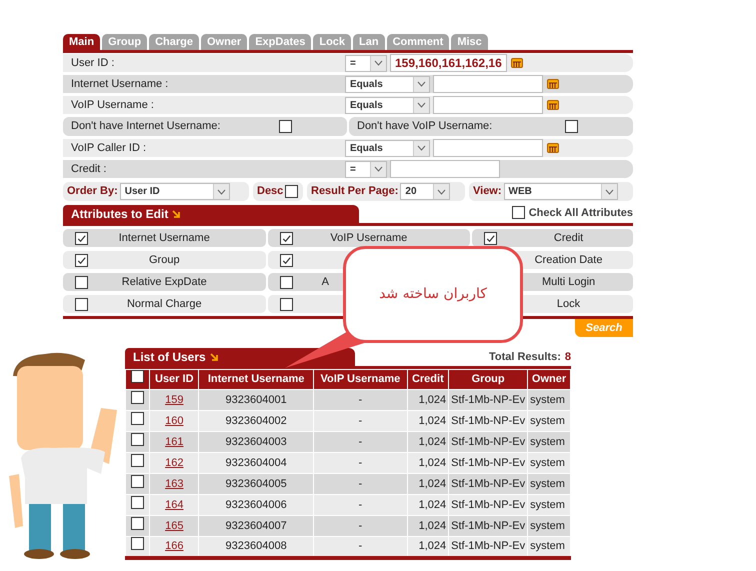 The height and width of the screenshot is (571, 756). Describe the element at coordinates (368, 238) in the screenshot. I see `attribute-label: VoIP Username` at that location.